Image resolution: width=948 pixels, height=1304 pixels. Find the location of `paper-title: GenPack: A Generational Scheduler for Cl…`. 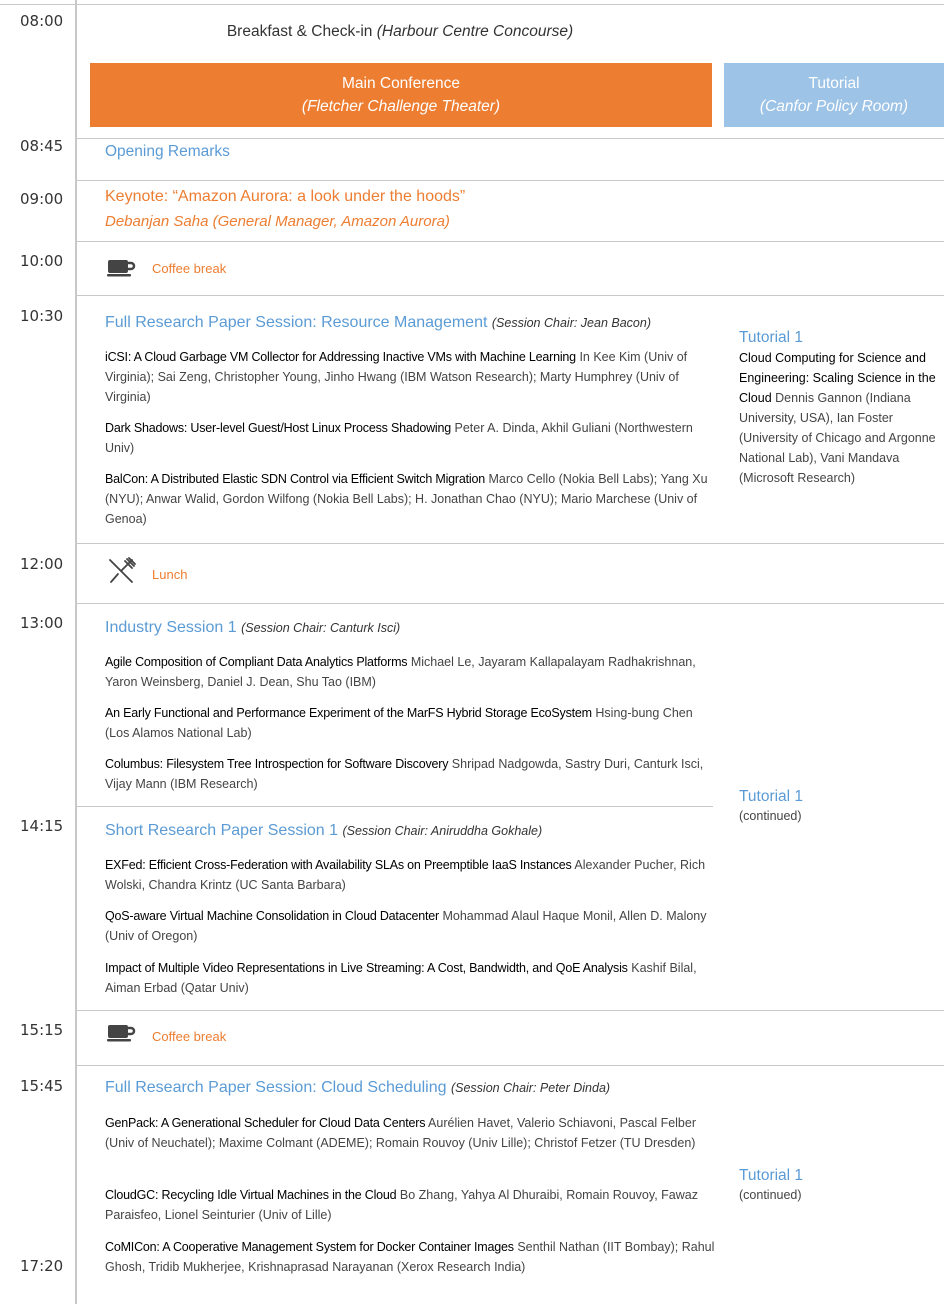

paper-title: GenPack: A Generational Scheduler for Cl… is located at coordinates (265, 1123).